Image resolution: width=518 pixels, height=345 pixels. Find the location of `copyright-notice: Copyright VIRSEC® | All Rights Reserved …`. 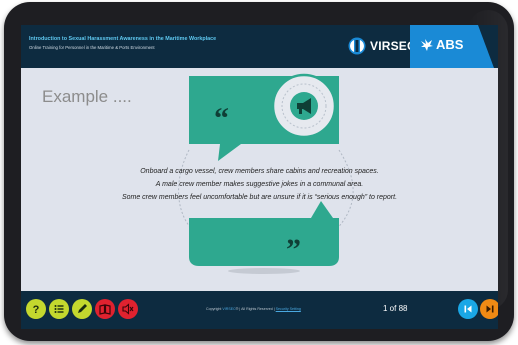

copyright-notice: Copyright VIRSEC® | All Rights Reserved … is located at coordinates (253, 309).